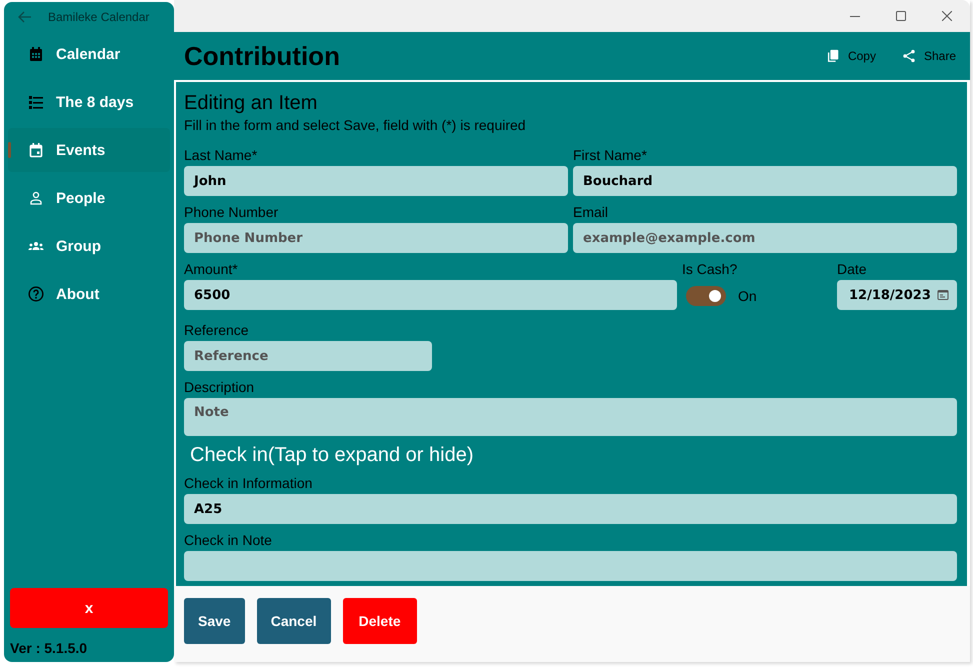  Describe the element at coordinates (376, 181) in the screenshot. I see `text-field: John` at that location.